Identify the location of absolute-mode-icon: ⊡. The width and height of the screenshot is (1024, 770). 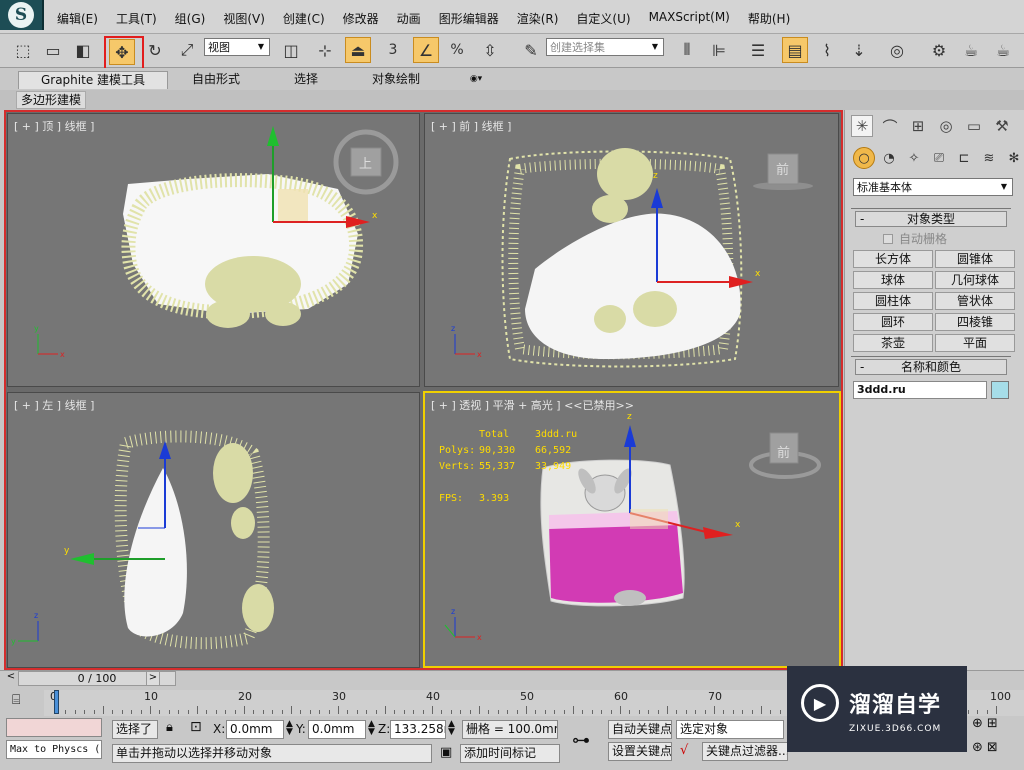
(196, 727).